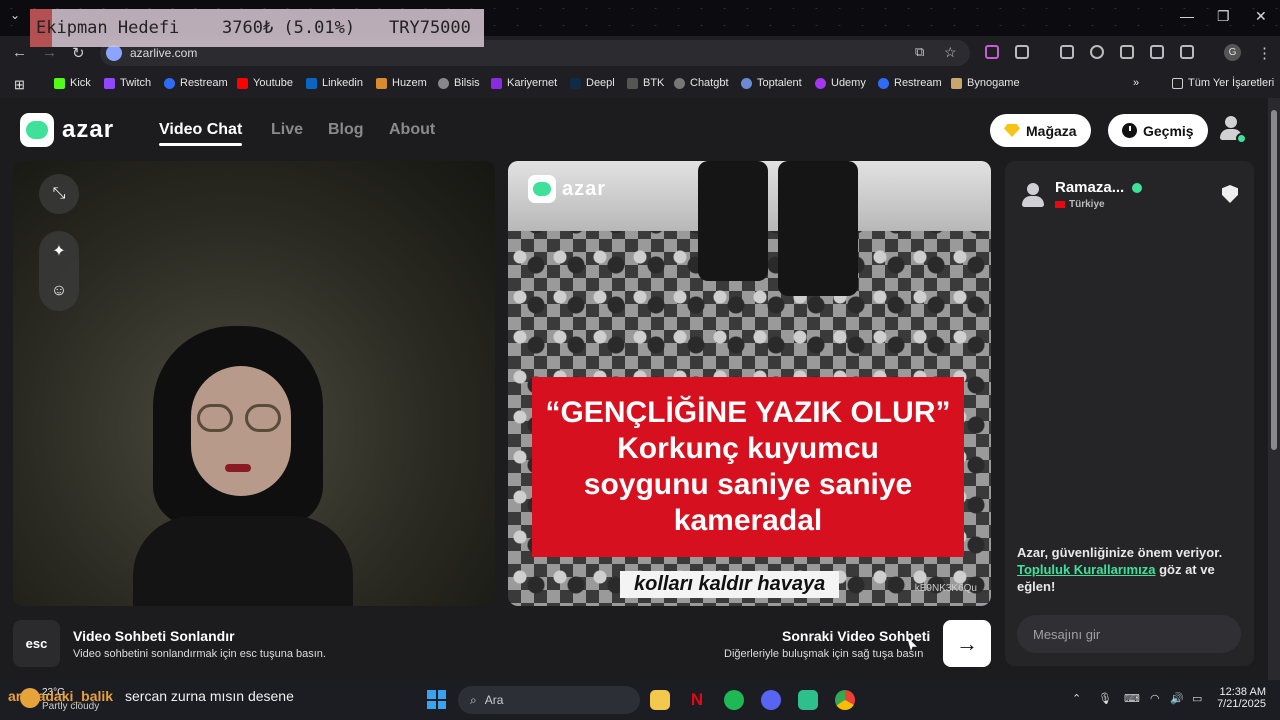 This screenshot has height=720, width=1280. What do you see at coordinates (72, 83) in the screenshot?
I see `bookmark-kick: Kick` at bounding box center [72, 83].